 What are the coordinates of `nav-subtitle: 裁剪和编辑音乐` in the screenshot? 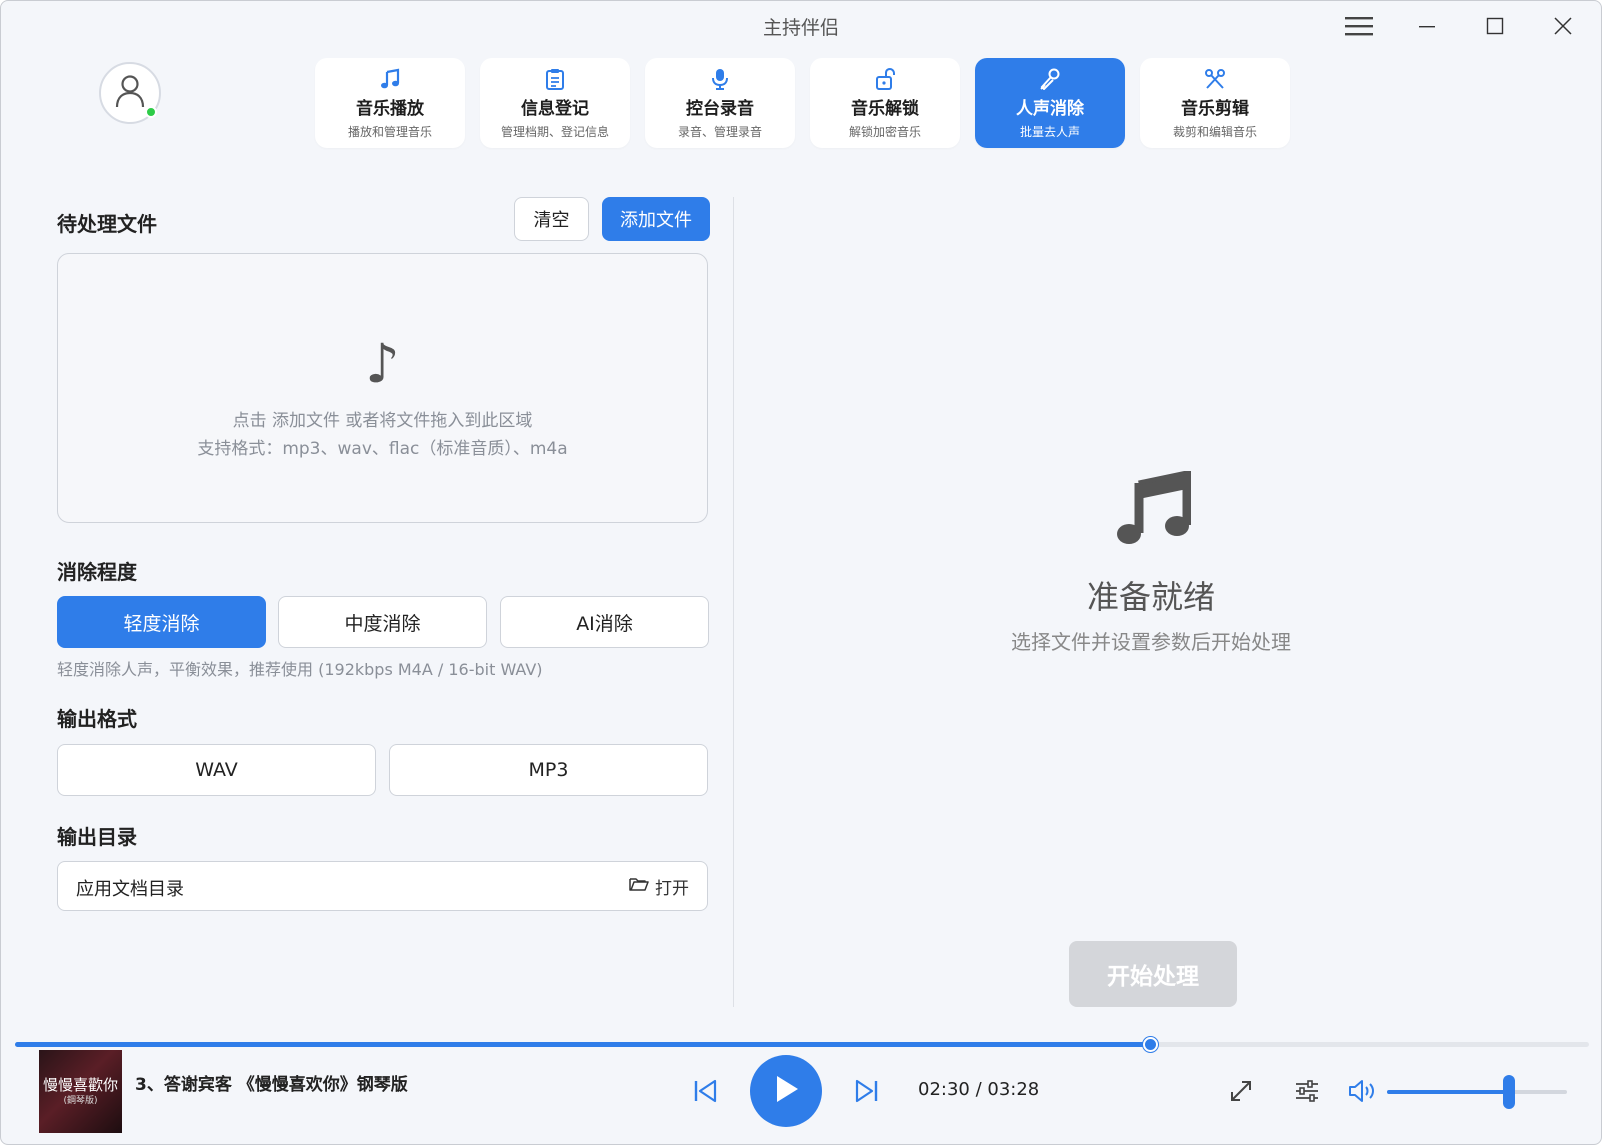 It's located at (1214, 132).